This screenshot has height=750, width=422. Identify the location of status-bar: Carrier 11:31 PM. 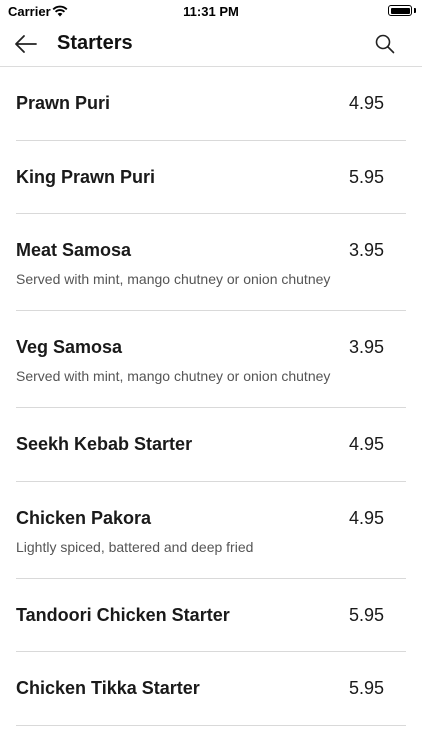
(211, 11).